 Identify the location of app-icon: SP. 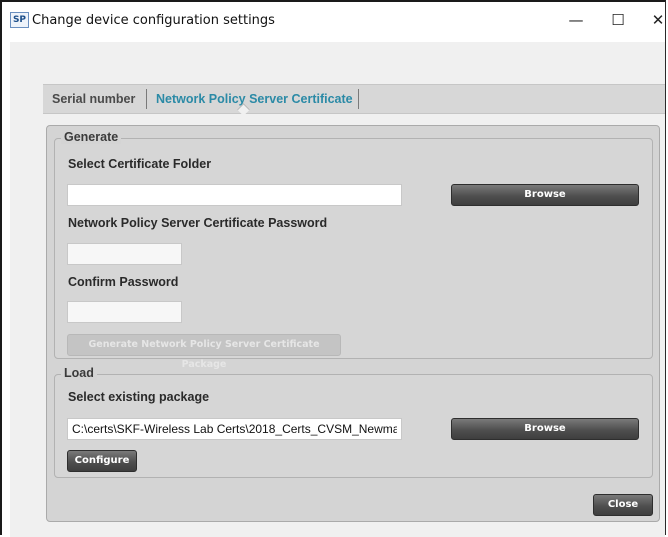
(19, 20).